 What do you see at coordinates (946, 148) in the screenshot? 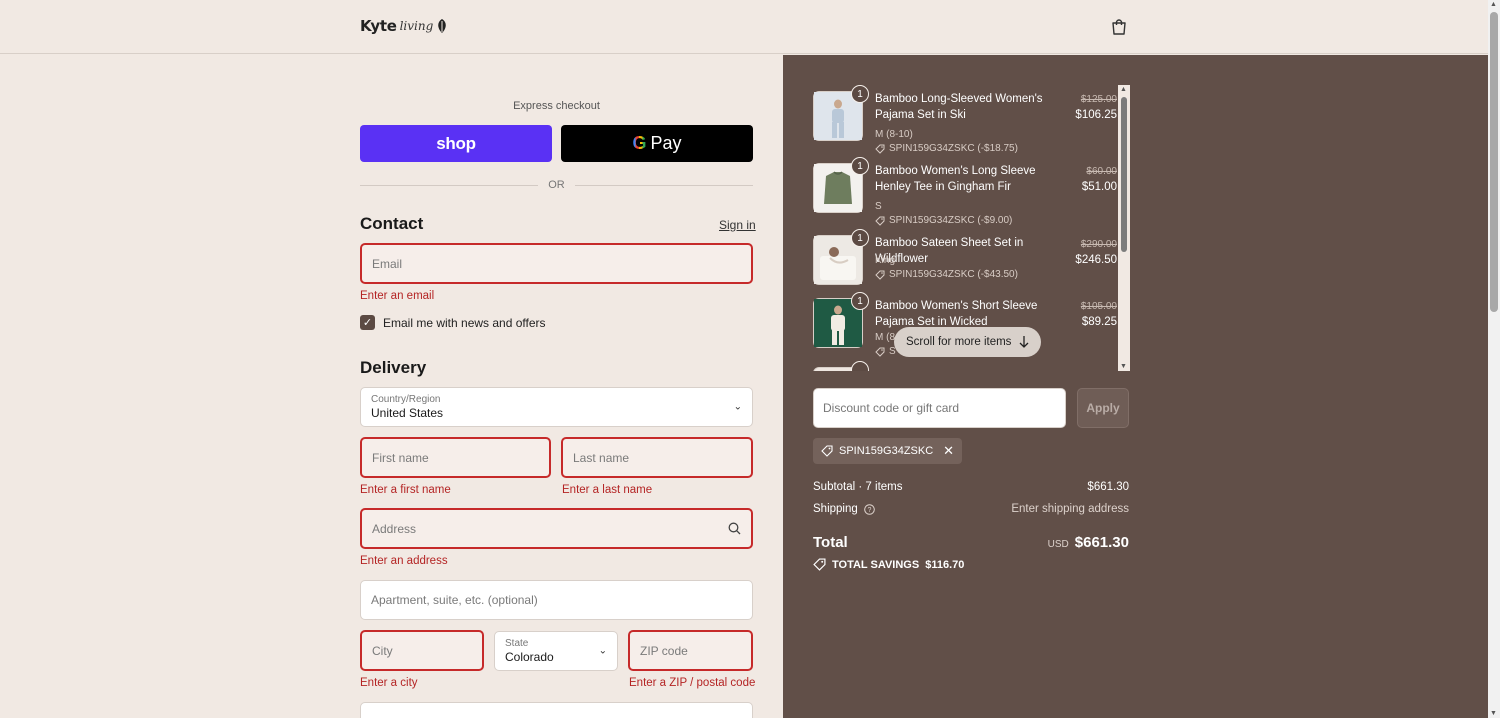
I see `item-discount: SPIN159G34ZSKC (-$18.75)` at bounding box center [946, 148].